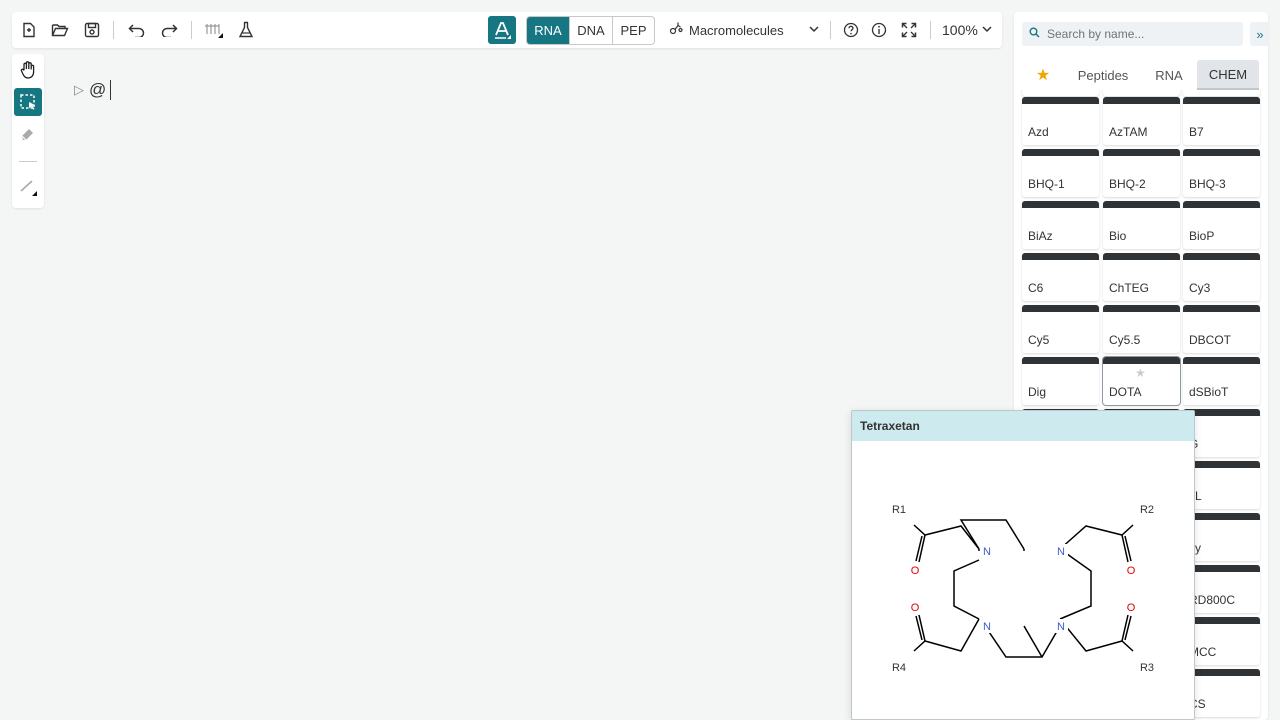  I want to click on monomer-card: Bio, so click(1141, 225).